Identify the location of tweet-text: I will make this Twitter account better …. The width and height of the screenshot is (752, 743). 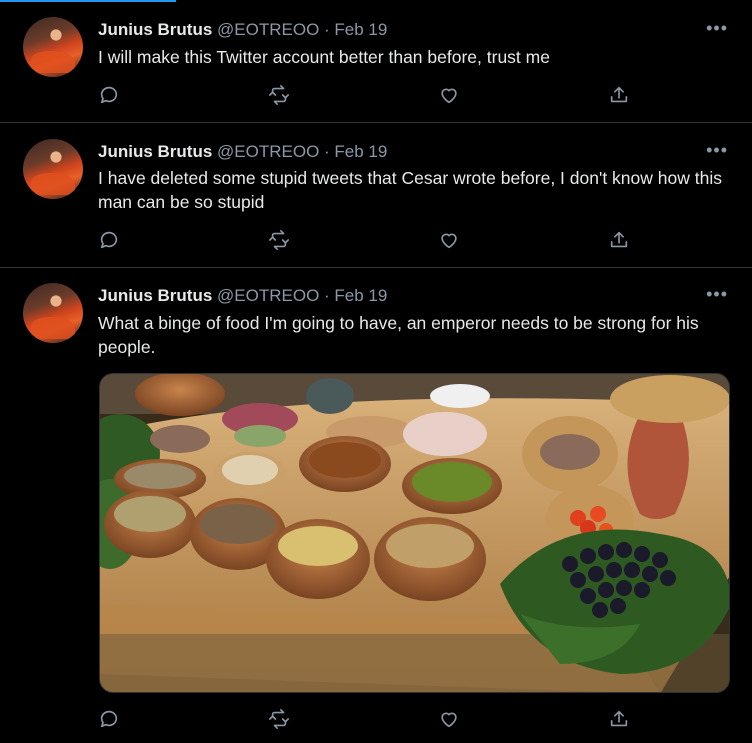
(324, 57).